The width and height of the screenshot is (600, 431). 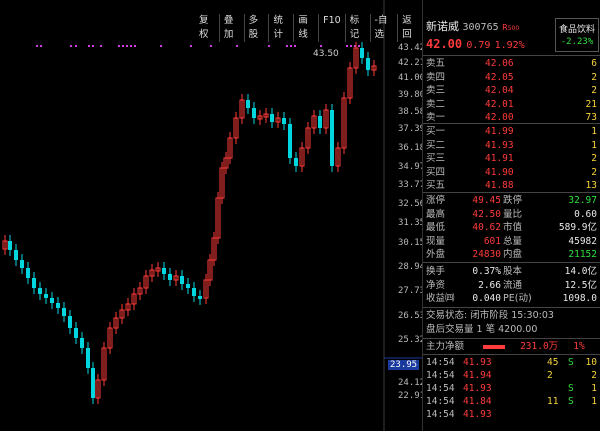 I want to click on bid-label: 买三, so click(x=436, y=158).